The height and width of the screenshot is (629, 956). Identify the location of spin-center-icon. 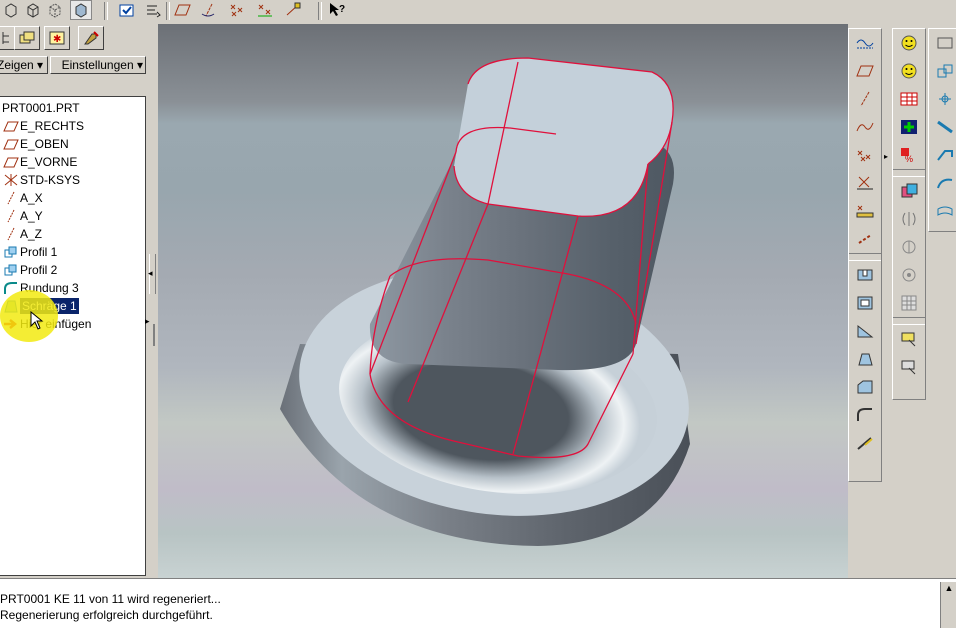
(942, 99).